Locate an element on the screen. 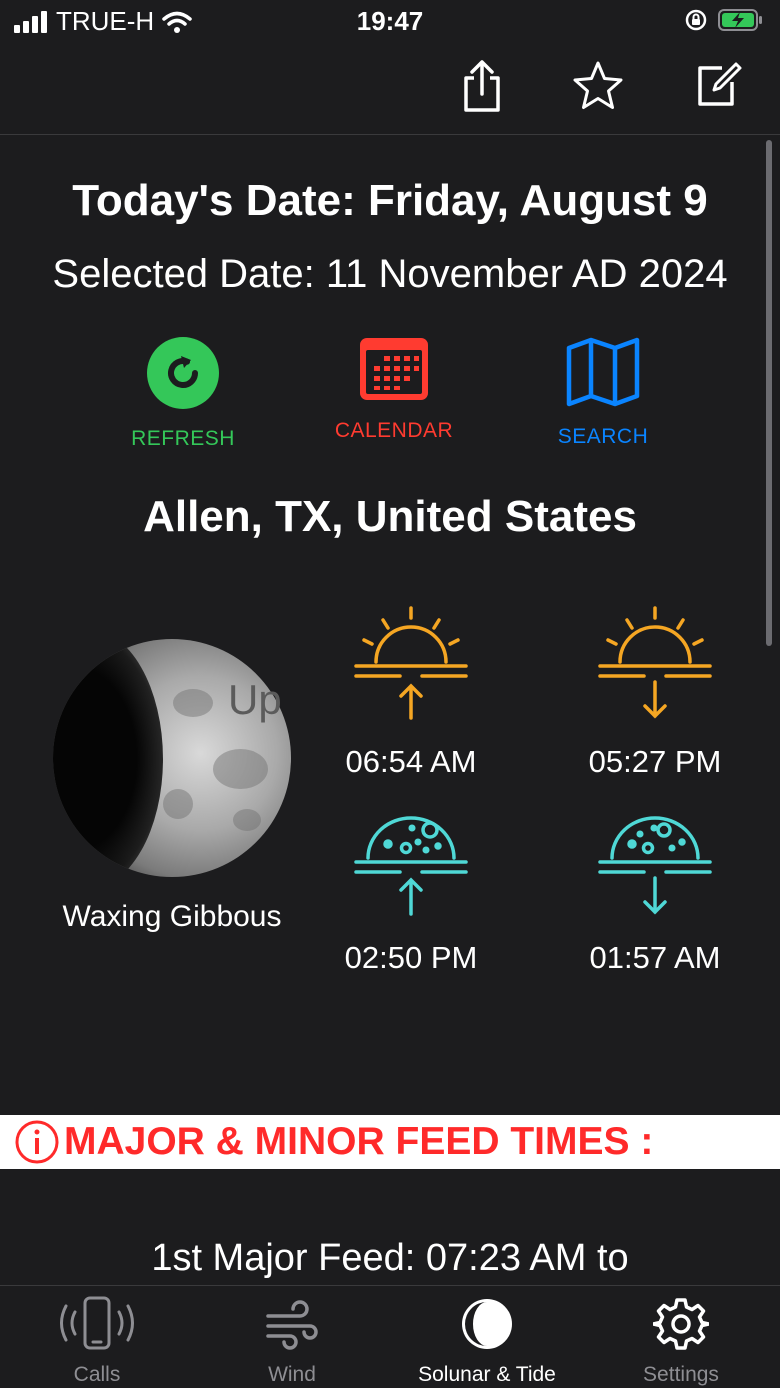  moonrise-icon is located at coordinates (411, 869).